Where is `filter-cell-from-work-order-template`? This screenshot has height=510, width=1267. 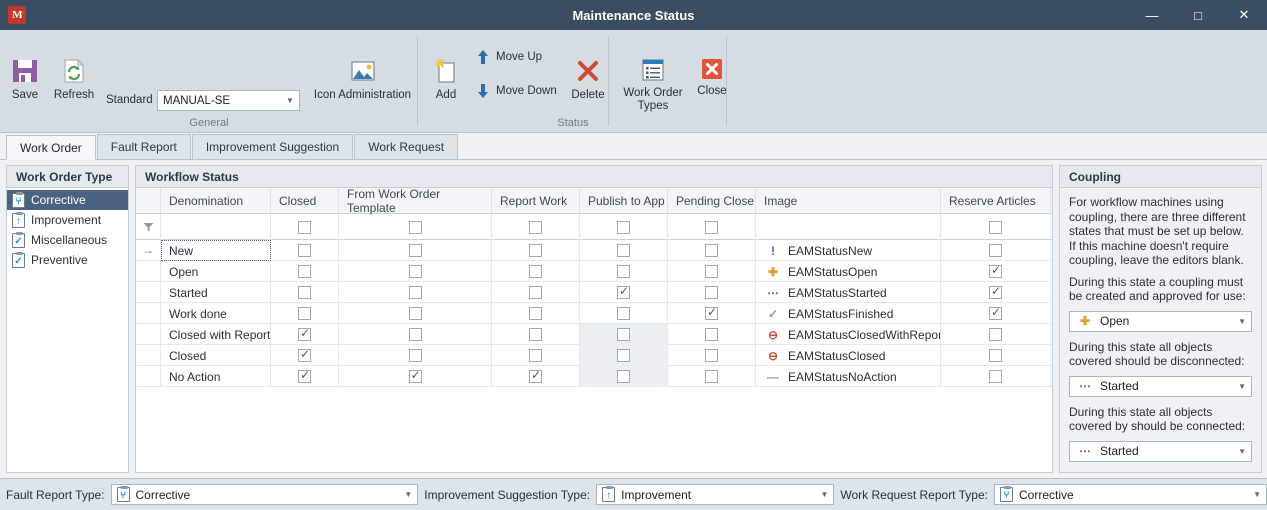 filter-cell-from-work-order-template is located at coordinates (415, 227).